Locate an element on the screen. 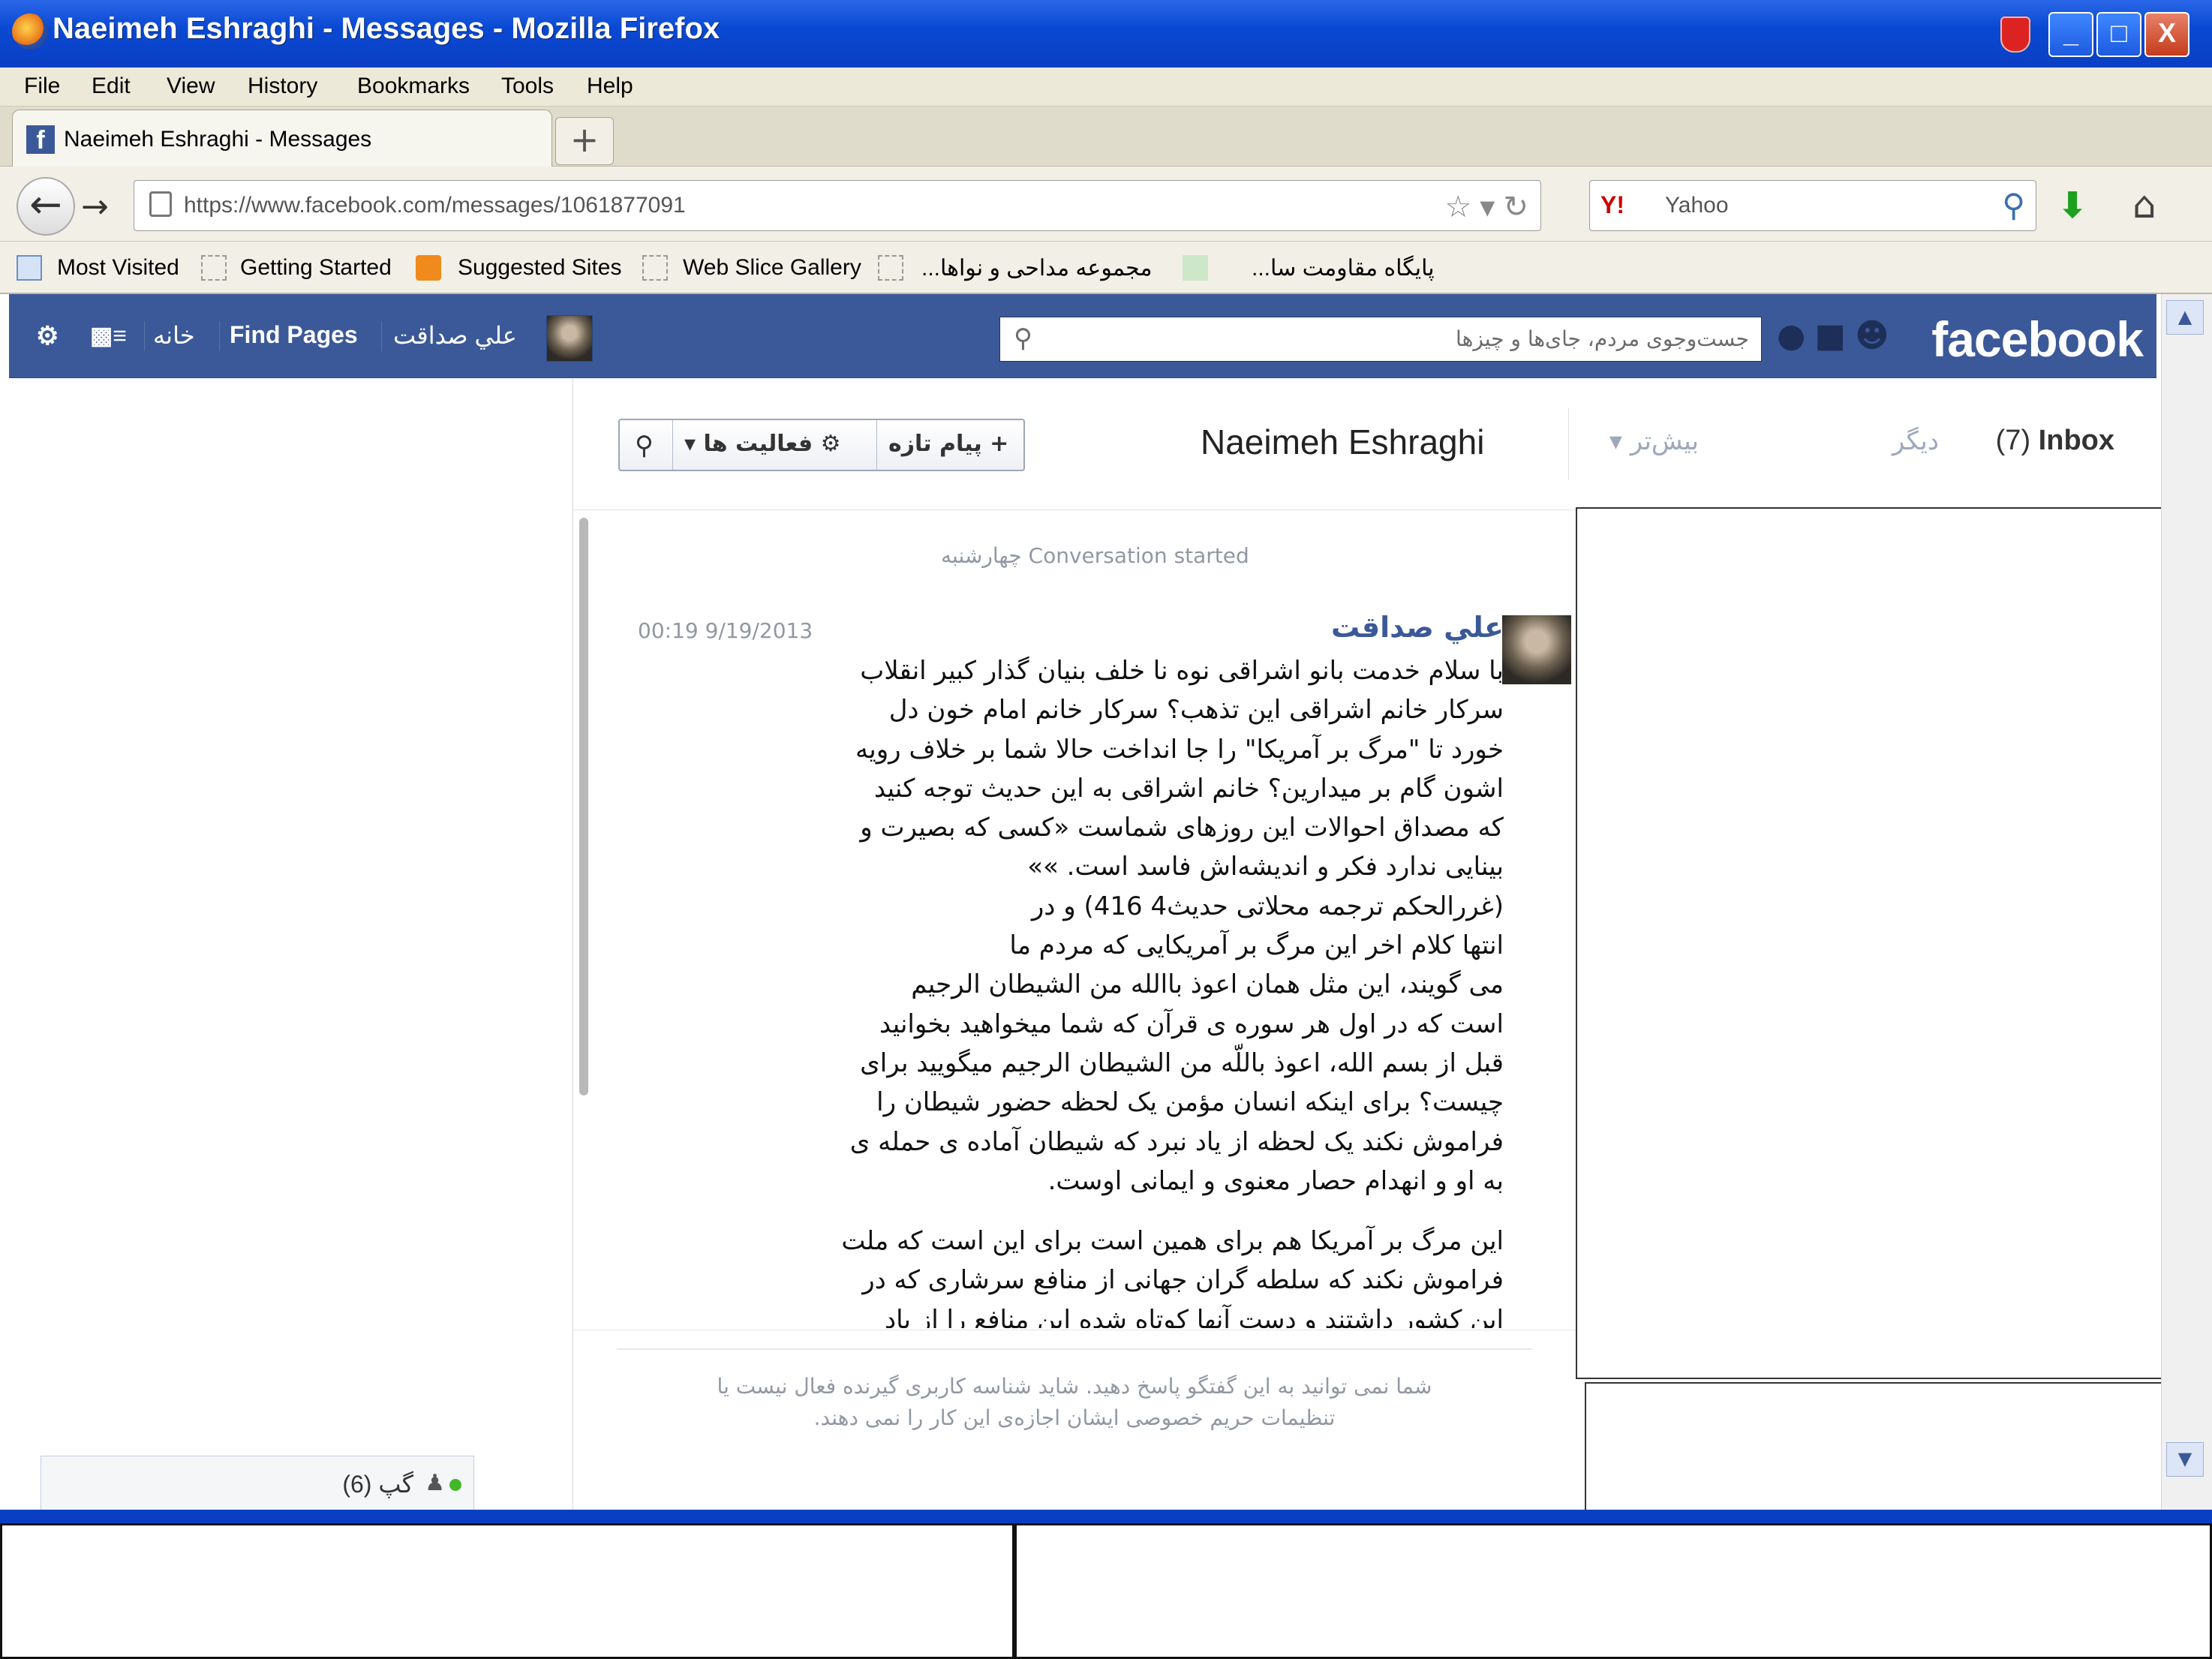  facebook-favicon-icon: f is located at coordinates (40, 140).